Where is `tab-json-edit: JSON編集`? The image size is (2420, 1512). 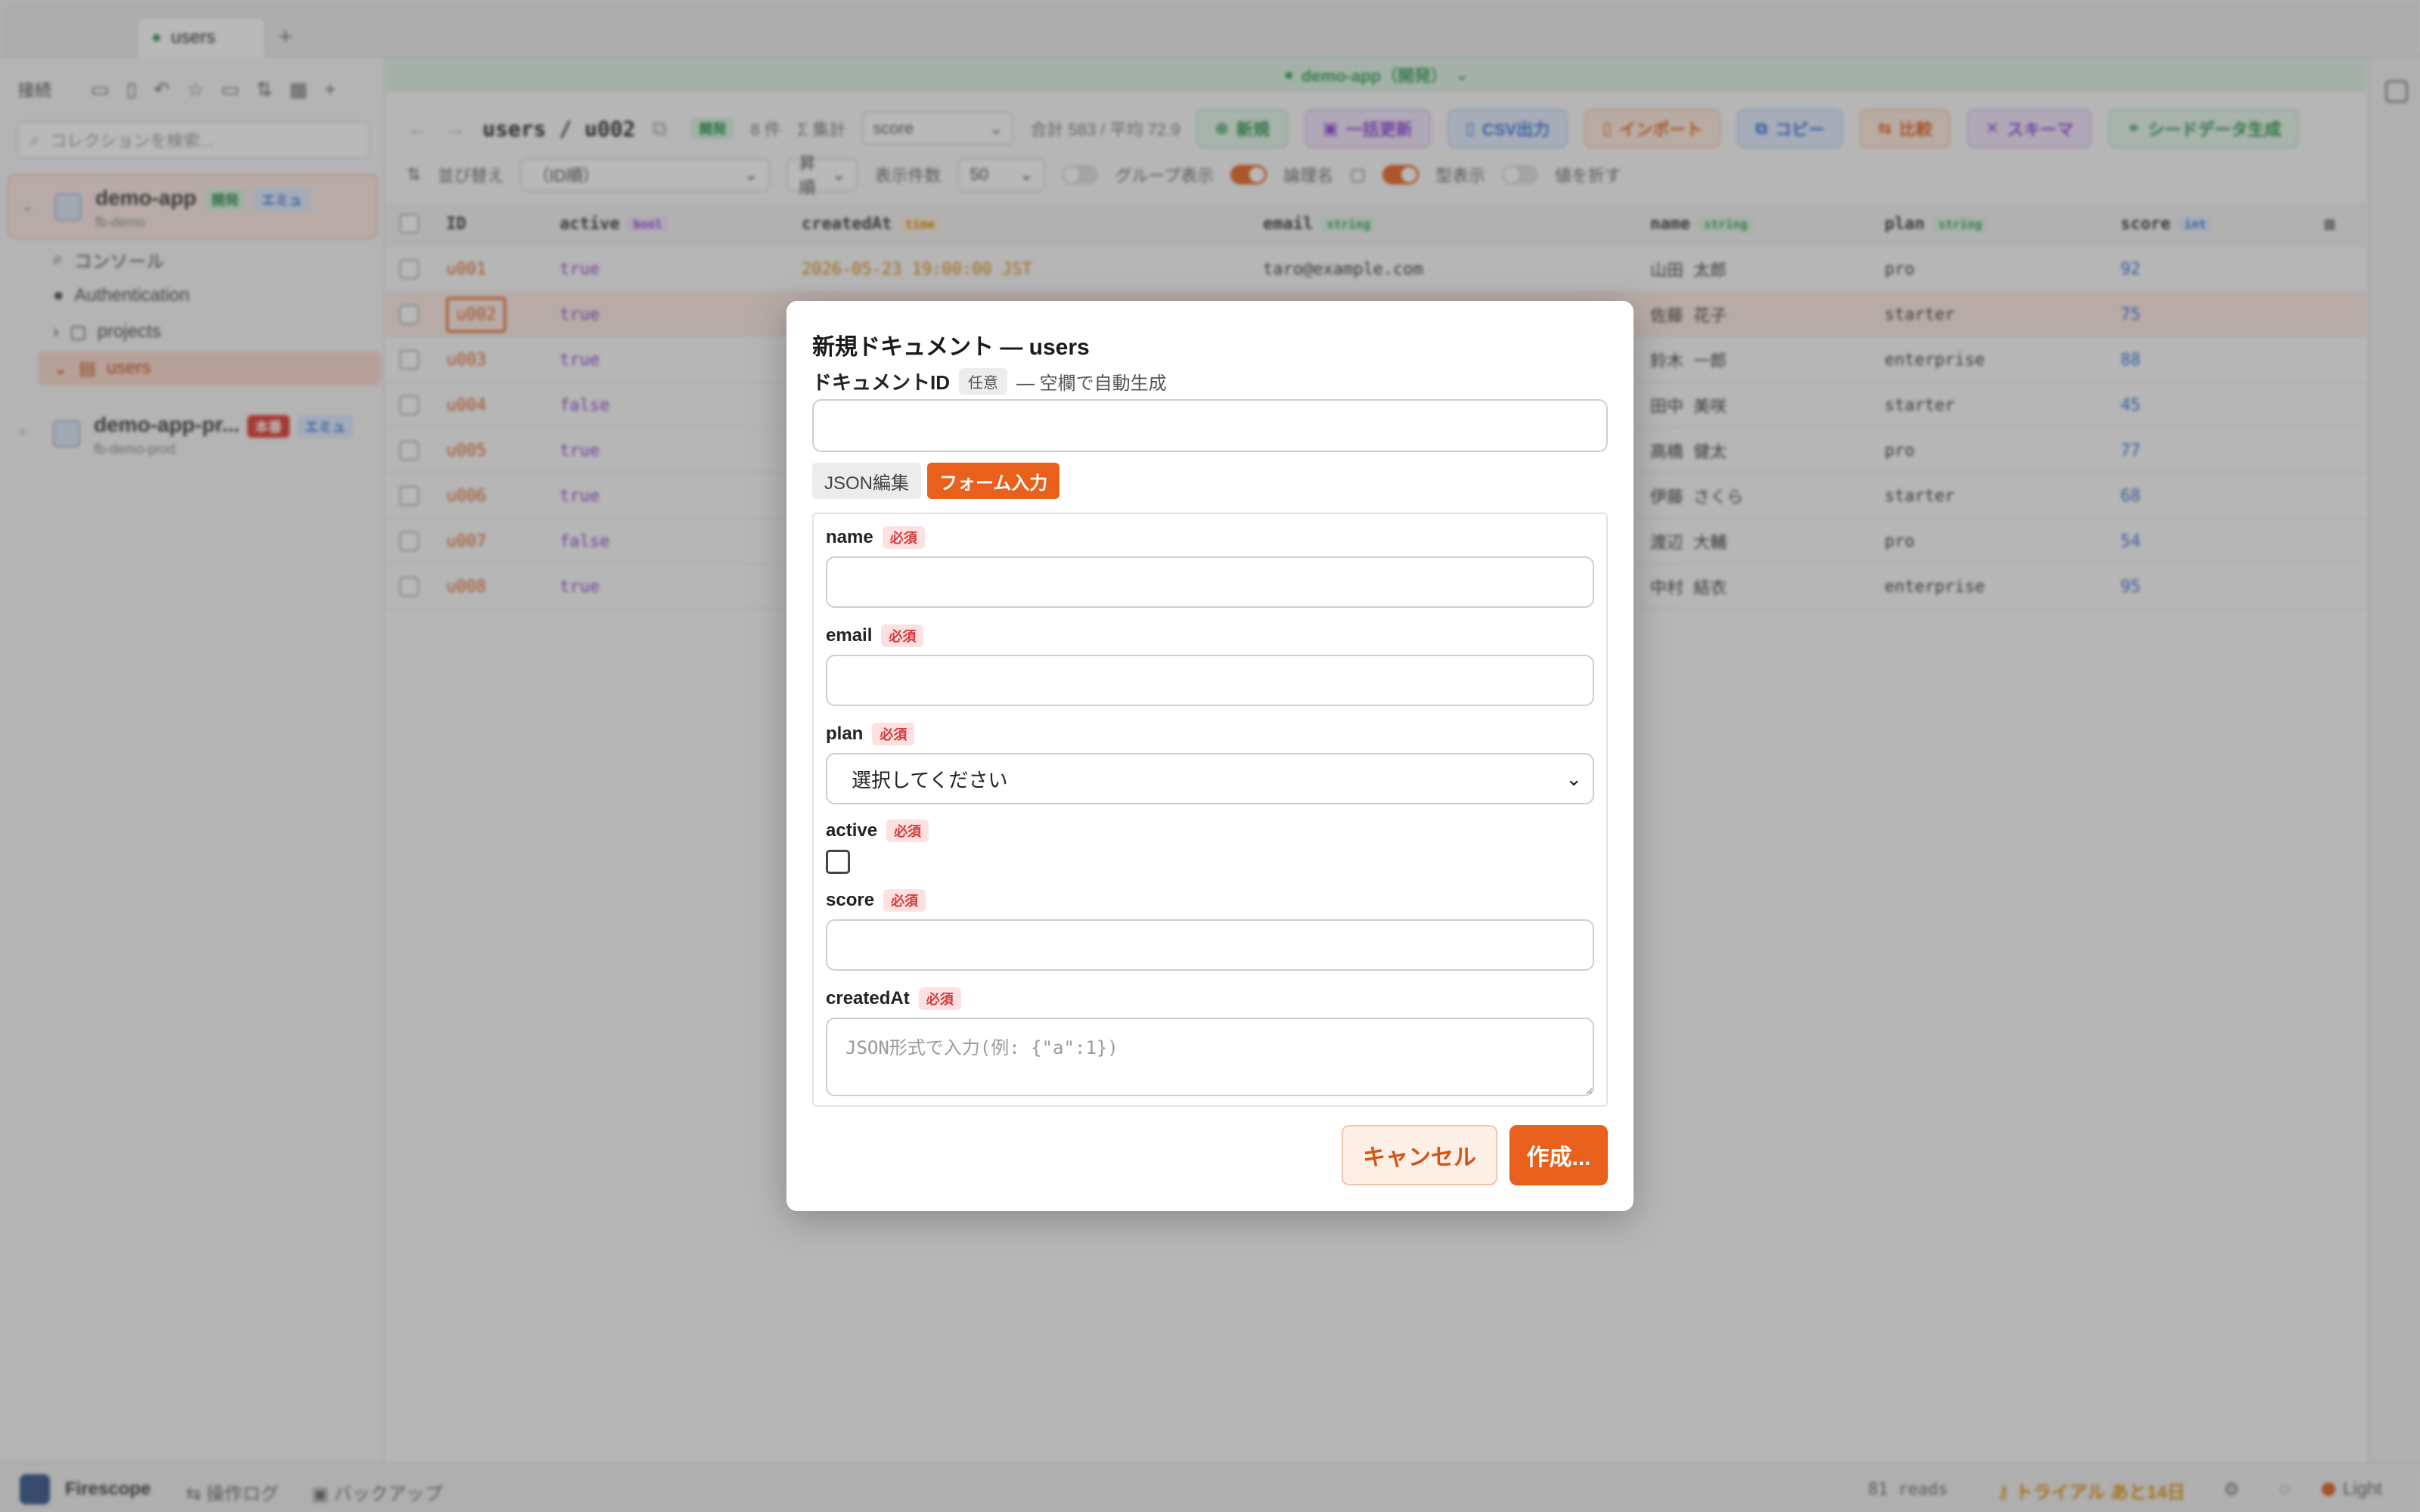 tab-json-edit: JSON編集 is located at coordinates (867, 481).